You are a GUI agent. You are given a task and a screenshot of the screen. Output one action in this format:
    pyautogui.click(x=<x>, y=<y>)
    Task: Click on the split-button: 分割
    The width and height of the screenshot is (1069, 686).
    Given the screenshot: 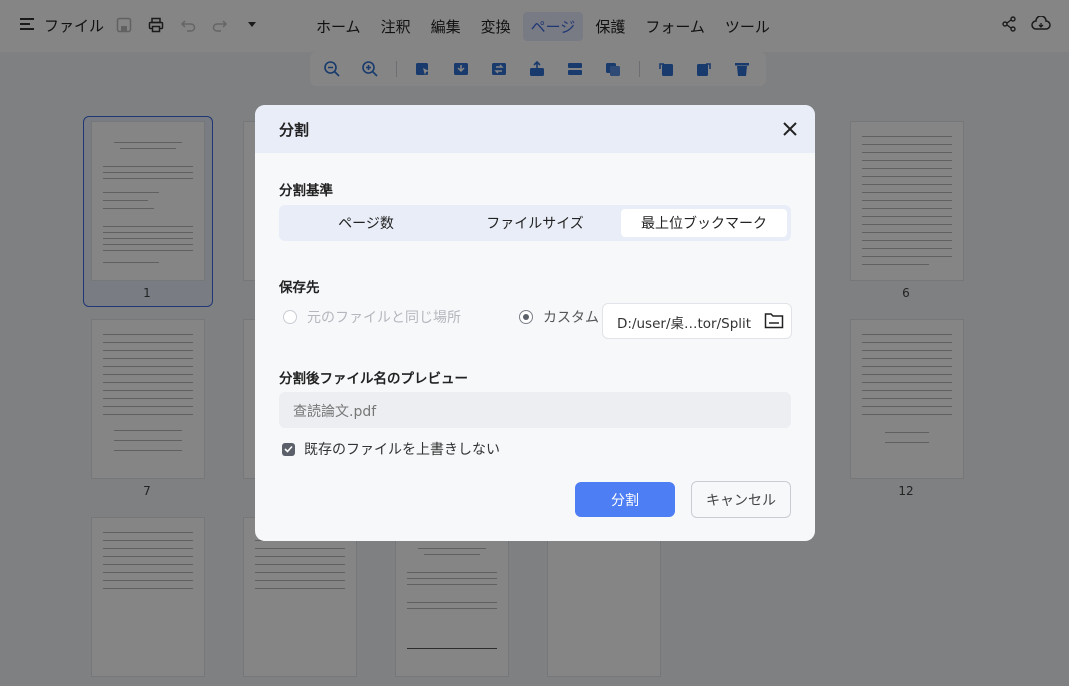 What is the action you would take?
    pyautogui.click(x=625, y=499)
    